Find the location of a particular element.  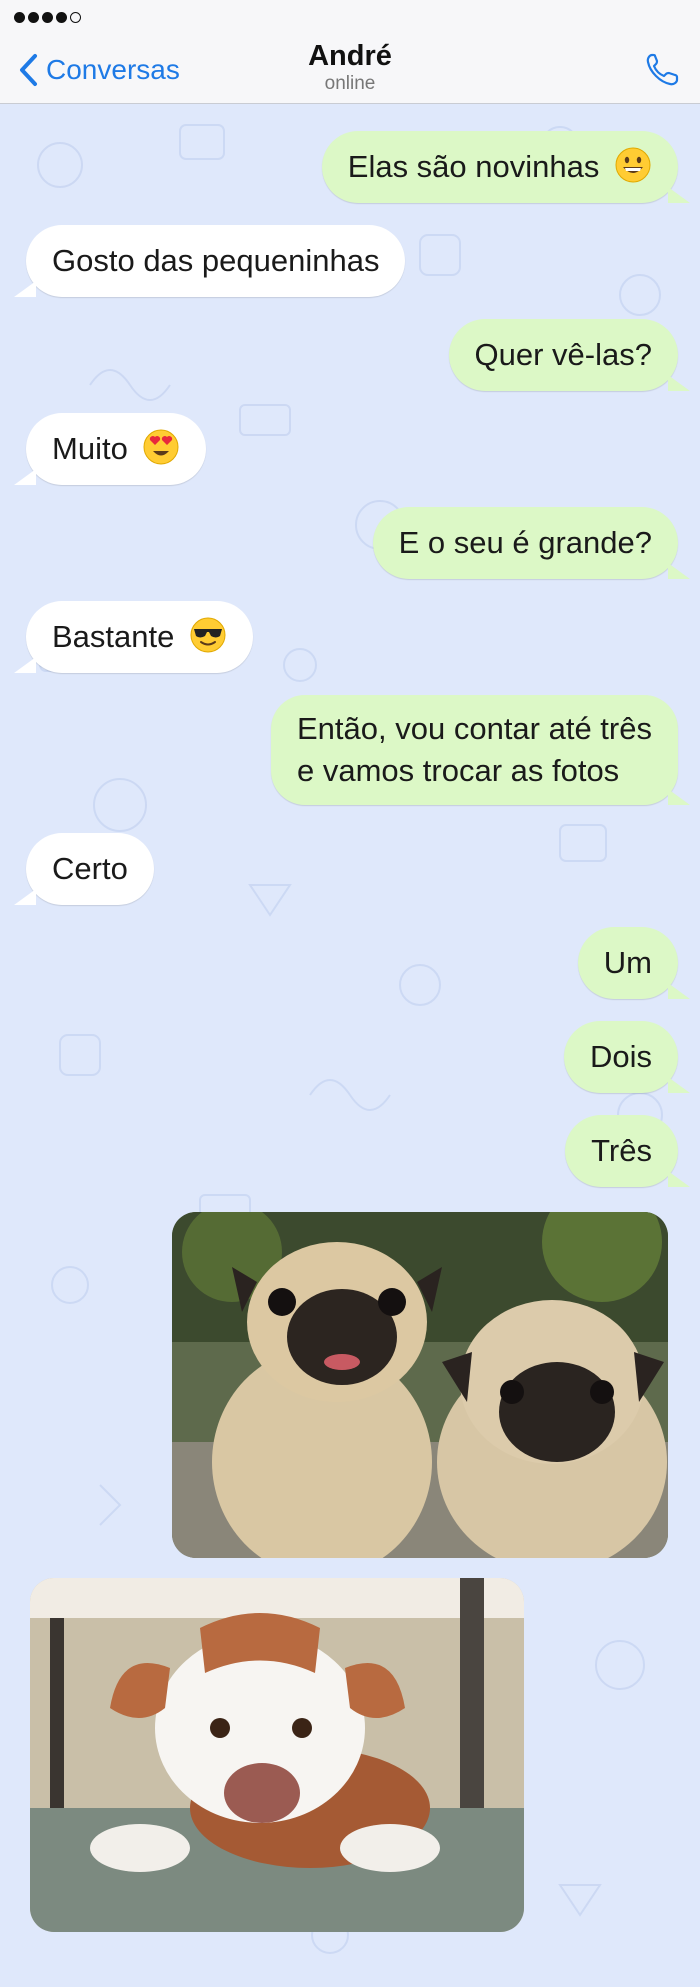

message-text-line2: e vamos trocar as fotos is located at coordinates (458, 770).